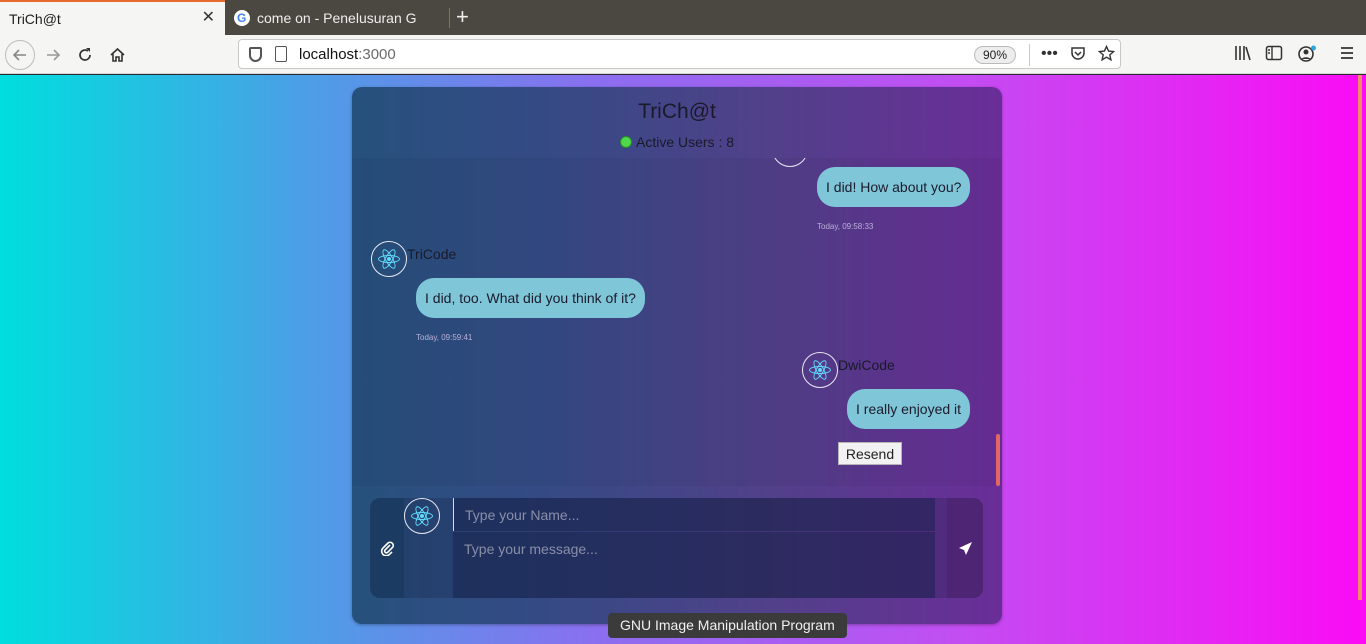 This screenshot has width=1366, height=644. What do you see at coordinates (1274, 55) in the screenshot?
I see `sidebar-icon` at bounding box center [1274, 55].